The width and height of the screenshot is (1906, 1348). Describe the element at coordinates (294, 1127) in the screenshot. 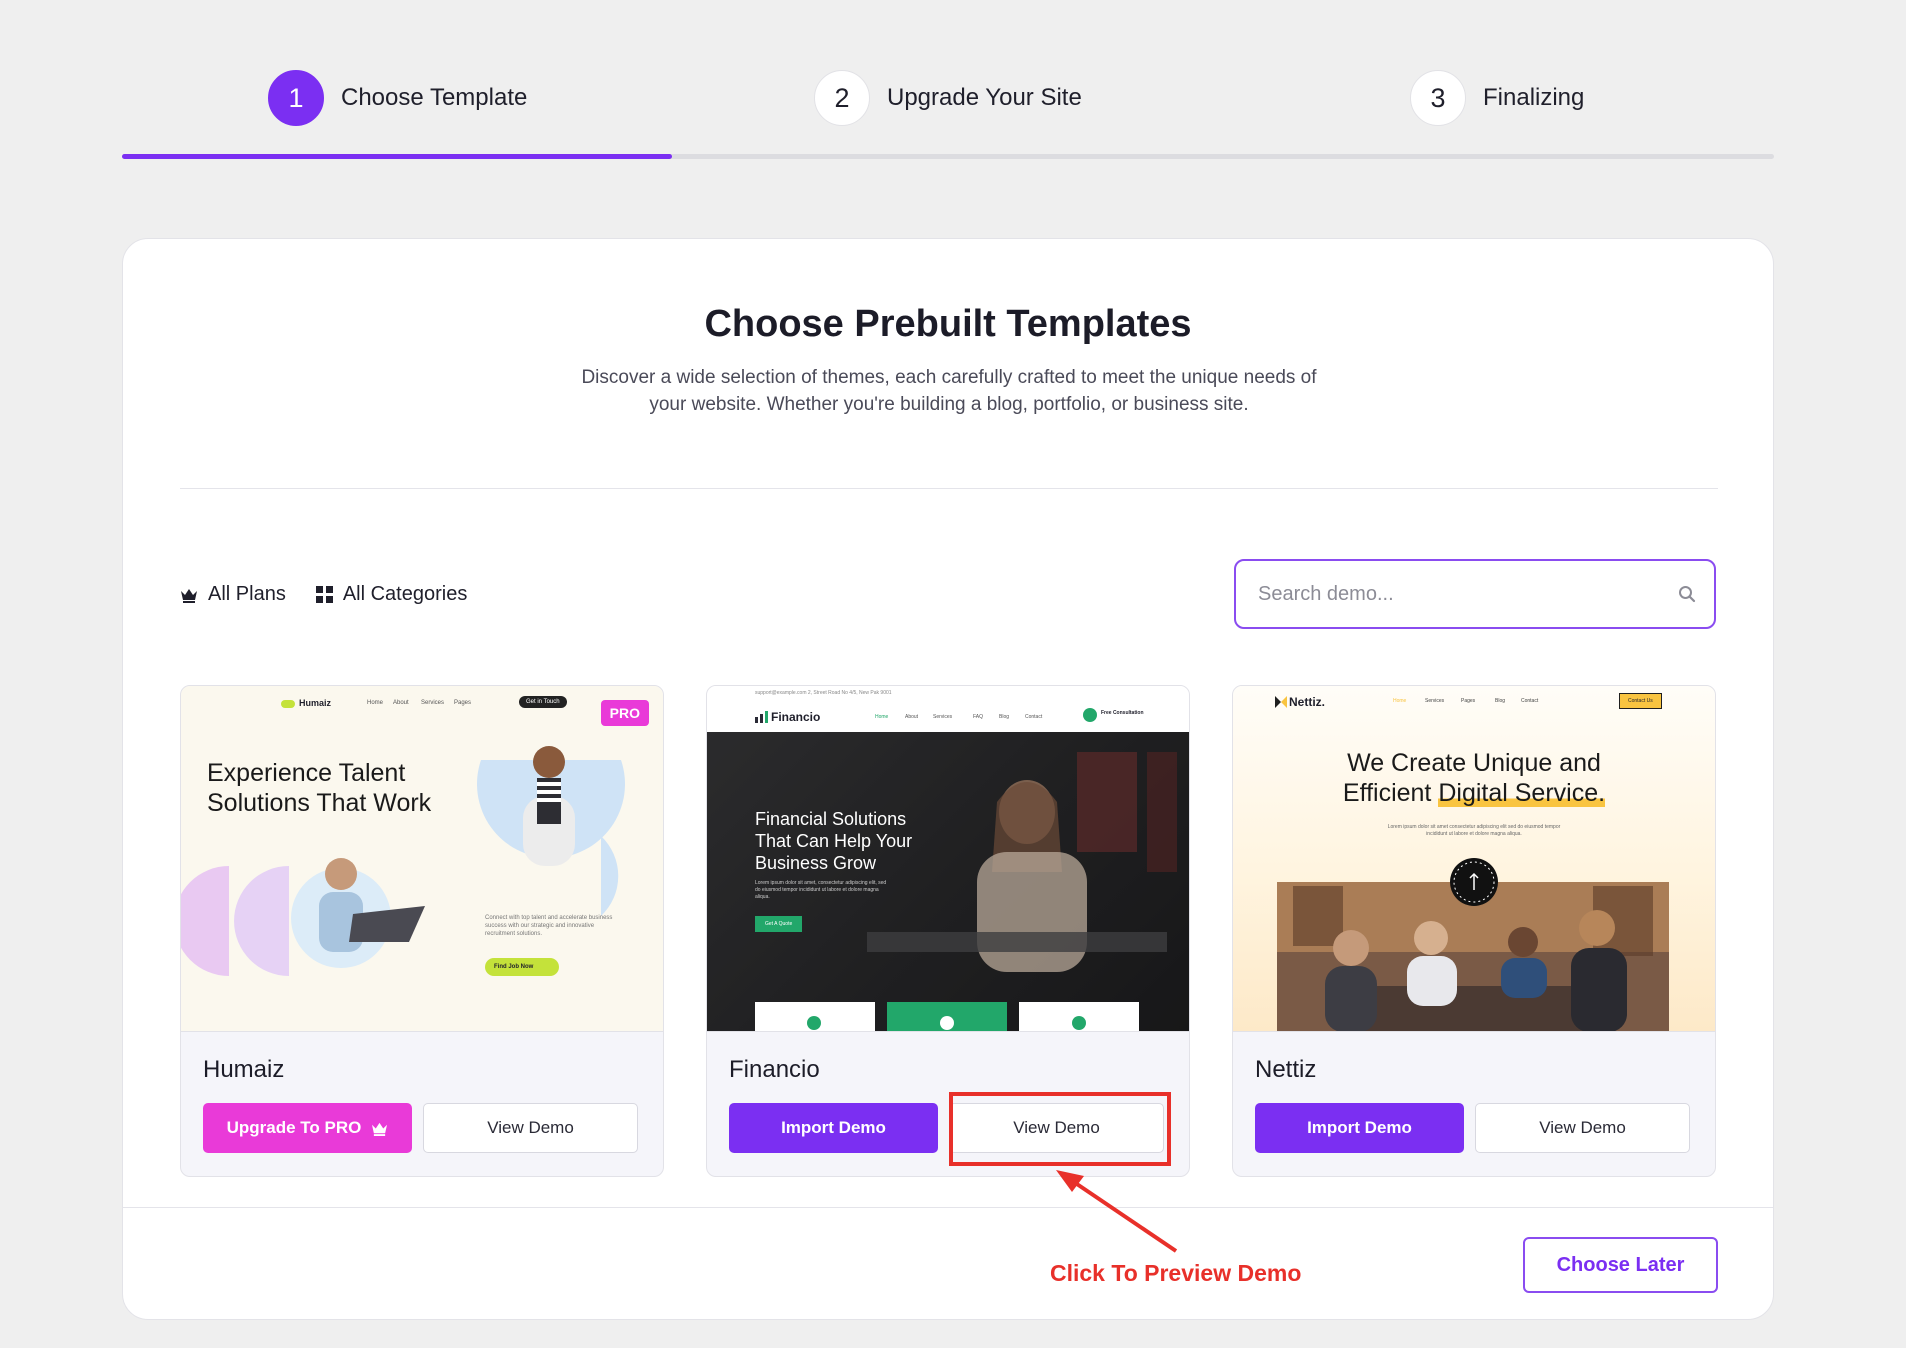

I see `upgrade-label: Upgrade To PRO` at that location.